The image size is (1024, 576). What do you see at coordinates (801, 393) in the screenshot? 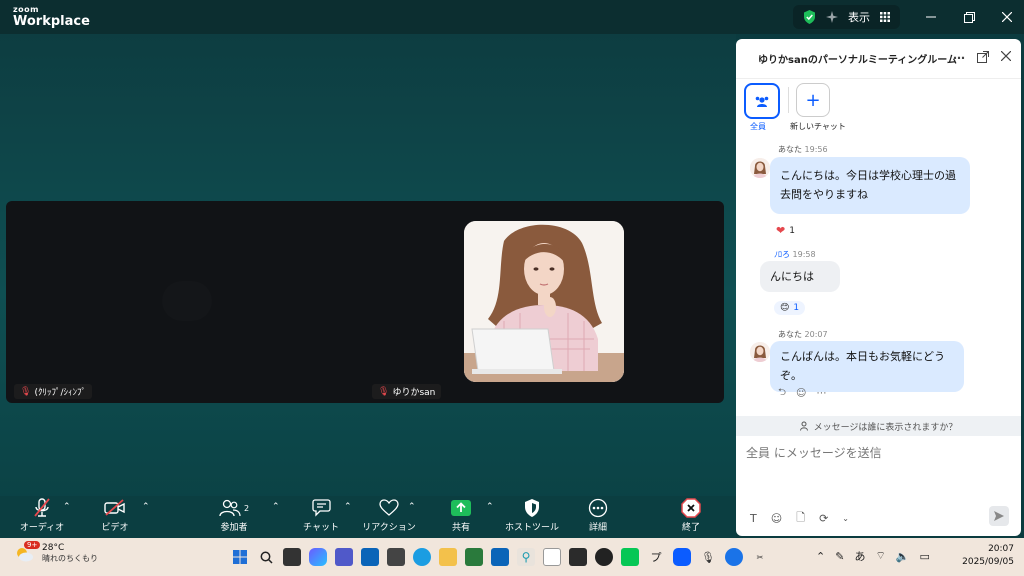
I see `add-reaction-icon: ☺` at bounding box center [801, 393].